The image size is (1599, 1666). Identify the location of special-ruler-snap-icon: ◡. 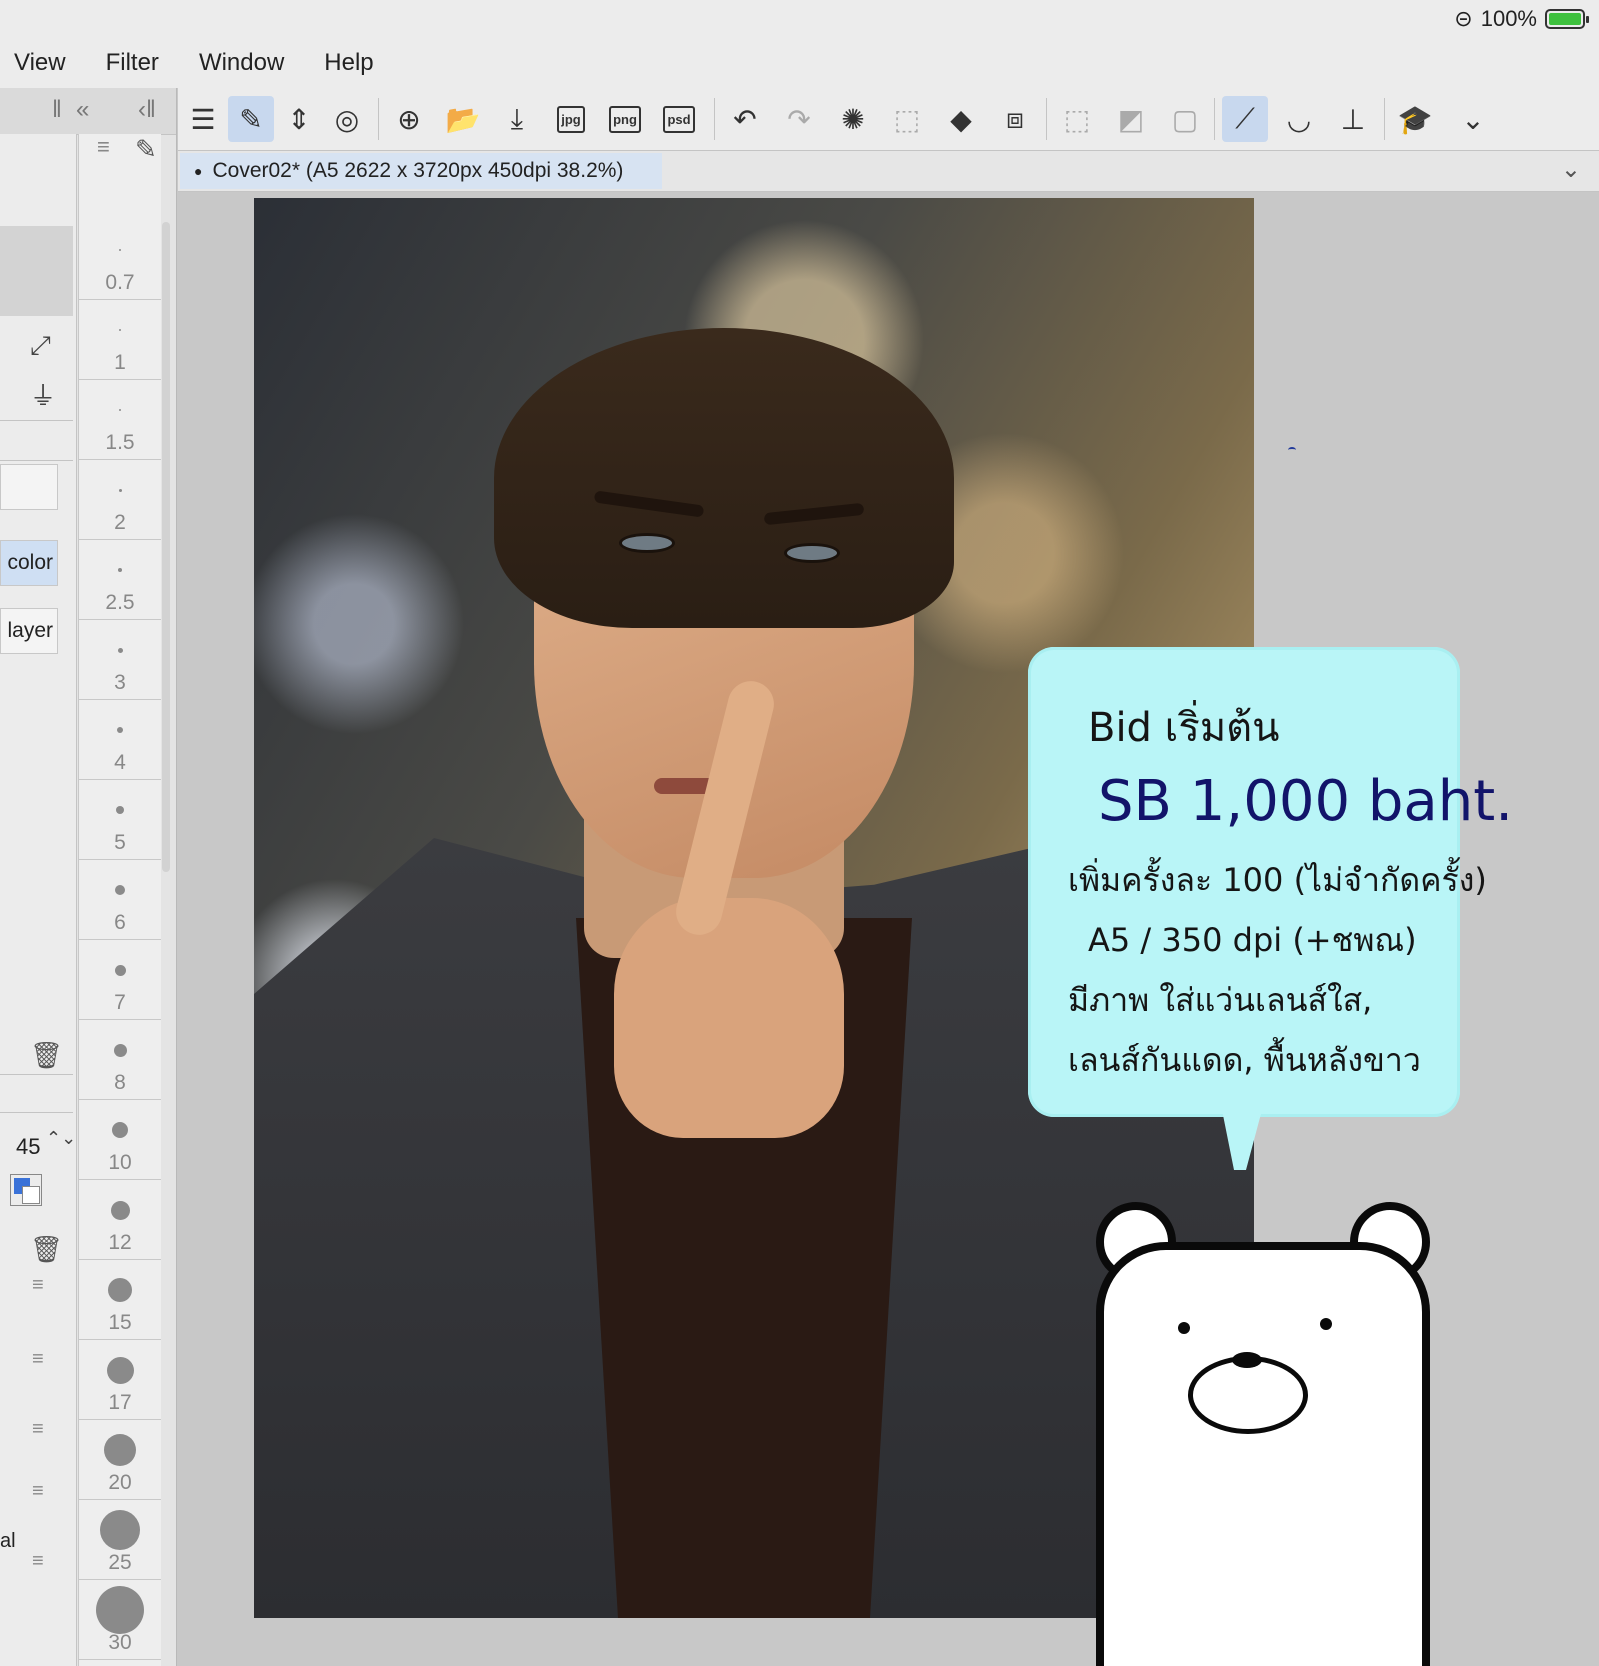
(1299, 119).